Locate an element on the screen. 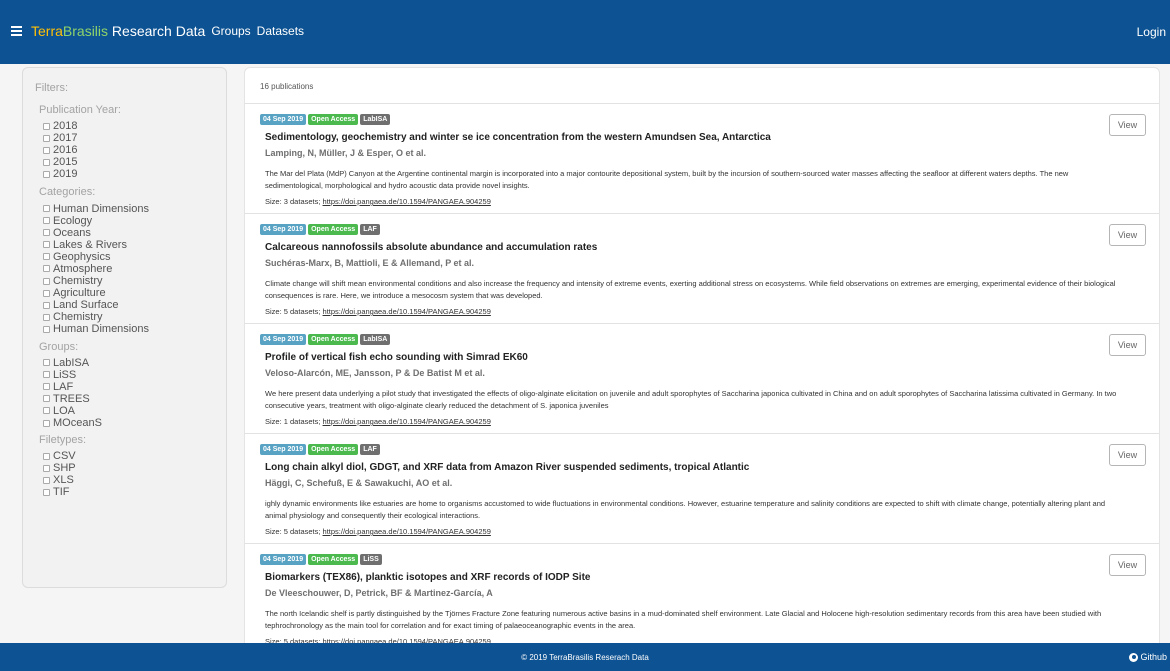 The height and width of the screenshot is (671, 1170). footer-copyright: © 2019 TerraBrasilis Reserach Data is located at coordinates (585, 657).